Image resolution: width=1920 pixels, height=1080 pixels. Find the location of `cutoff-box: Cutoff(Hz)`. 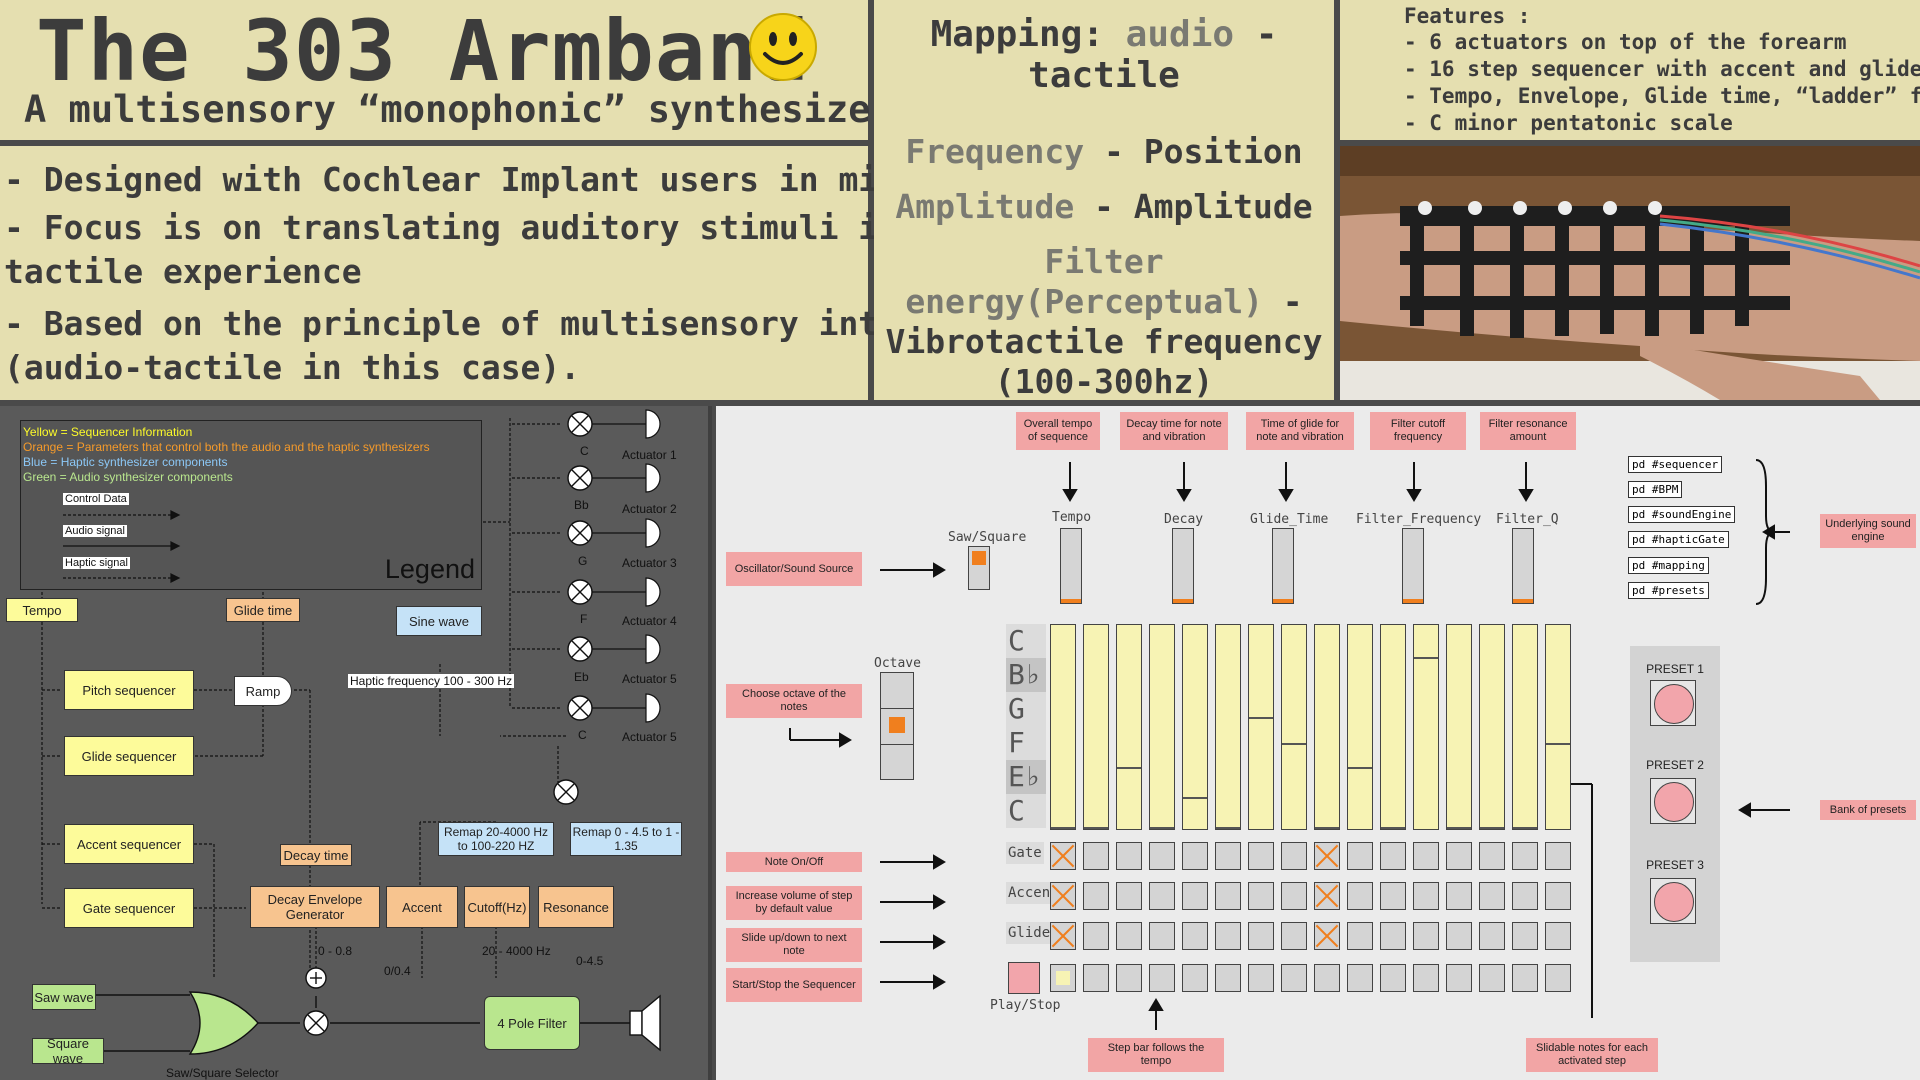

cutoff-box: Cutoff(Hz) is located at coordinates (497, 907).